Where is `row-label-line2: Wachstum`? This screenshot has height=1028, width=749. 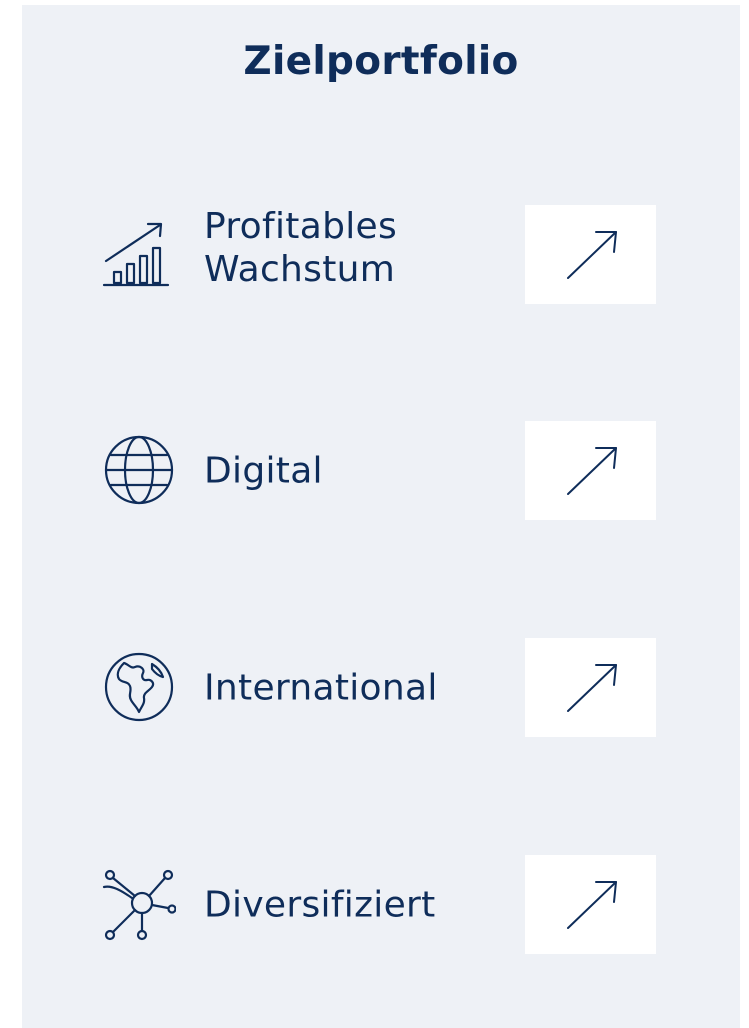 row-label-line2: Wachstum is located at coordinates (300, 270).